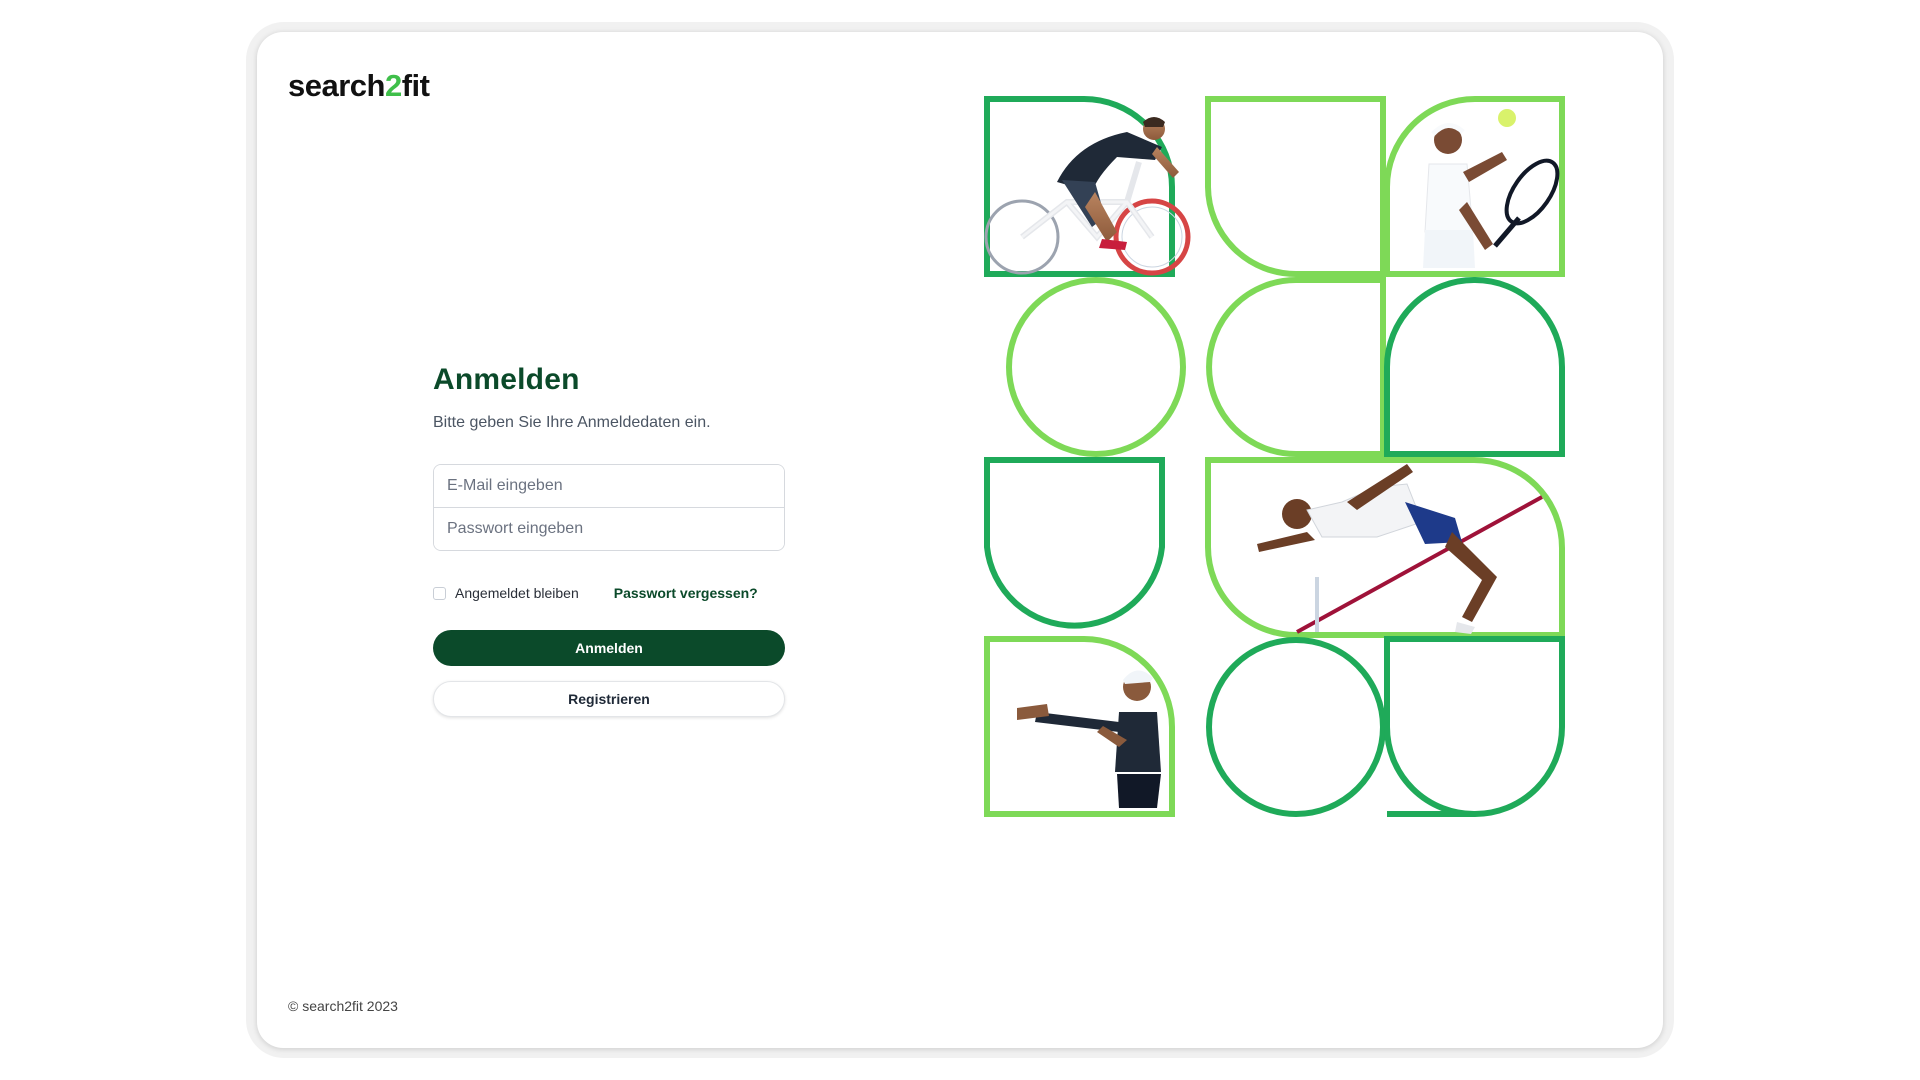  What do you see at coordinates (1087, 186) in the screenshot?
I see `tile-cyclist` at bounding box center [1087, 186].